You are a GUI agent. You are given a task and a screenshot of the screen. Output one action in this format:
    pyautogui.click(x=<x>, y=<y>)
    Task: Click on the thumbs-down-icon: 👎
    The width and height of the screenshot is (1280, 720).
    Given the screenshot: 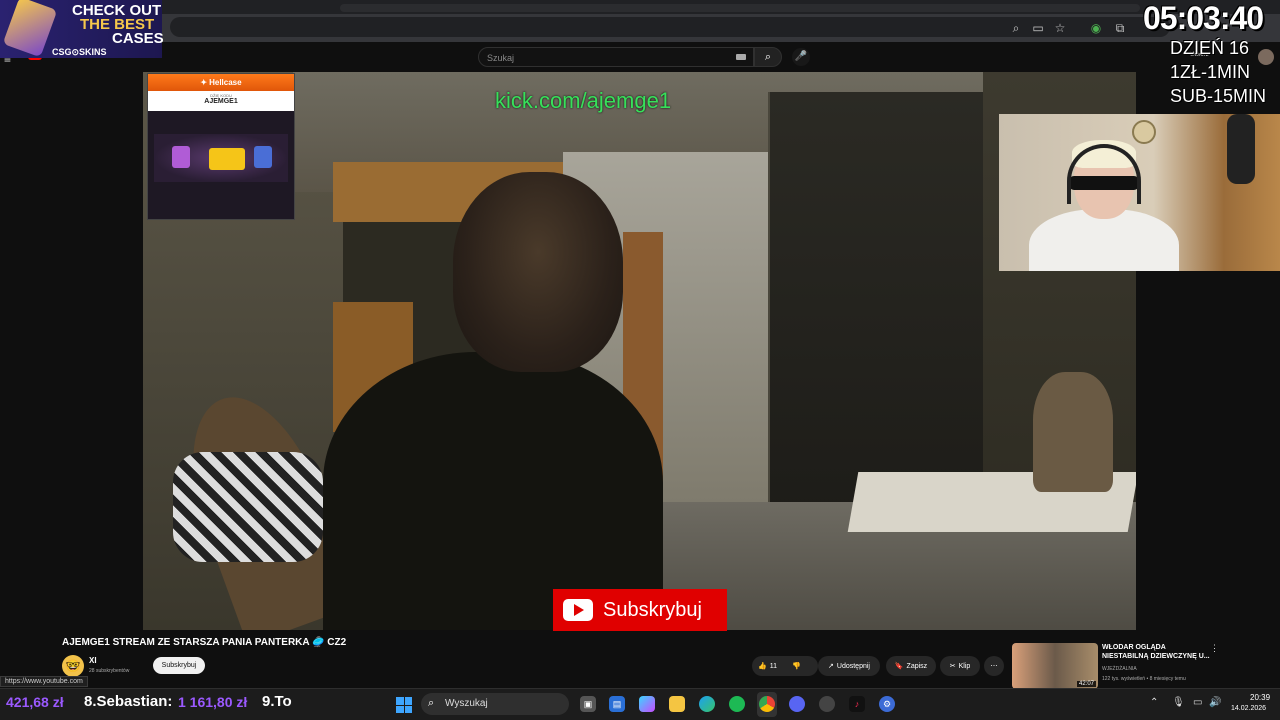 What is the action you would take?
    pyautogui.click(x=796, y=666)
    